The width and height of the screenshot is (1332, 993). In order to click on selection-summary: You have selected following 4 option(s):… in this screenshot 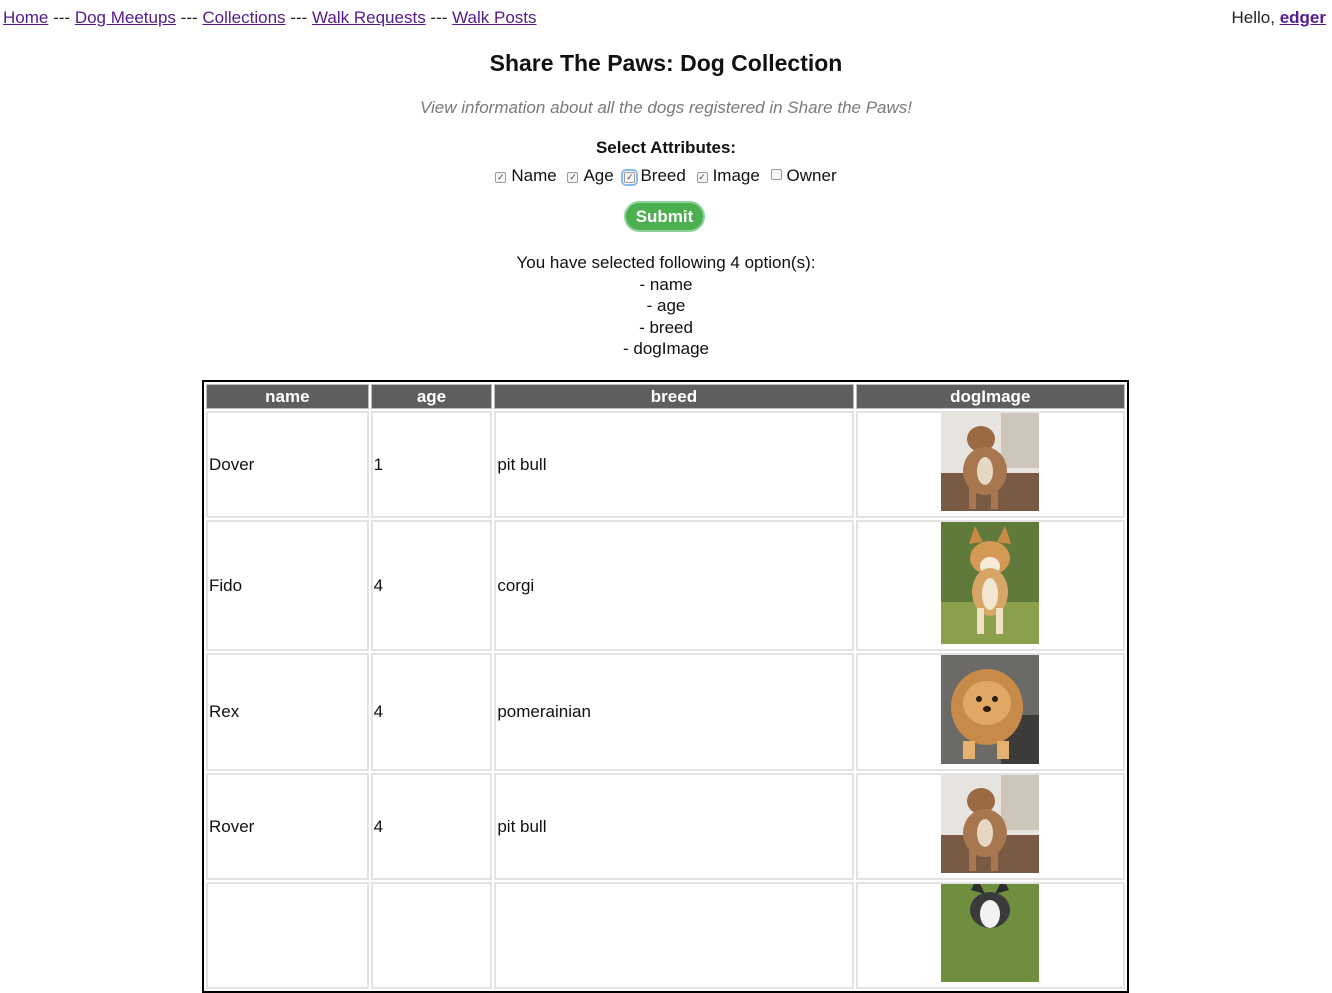, I will do `click(666, 306)`.